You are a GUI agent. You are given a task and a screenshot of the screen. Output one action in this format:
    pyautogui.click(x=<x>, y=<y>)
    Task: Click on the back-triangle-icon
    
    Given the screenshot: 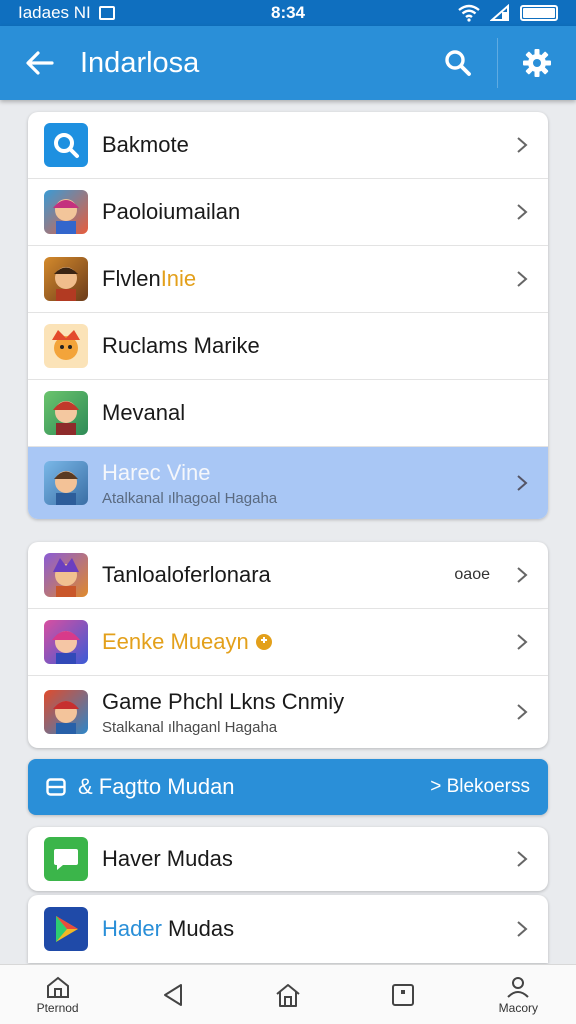 What is the action you would take?
    pyautogui.click(x=172, y=994)
    